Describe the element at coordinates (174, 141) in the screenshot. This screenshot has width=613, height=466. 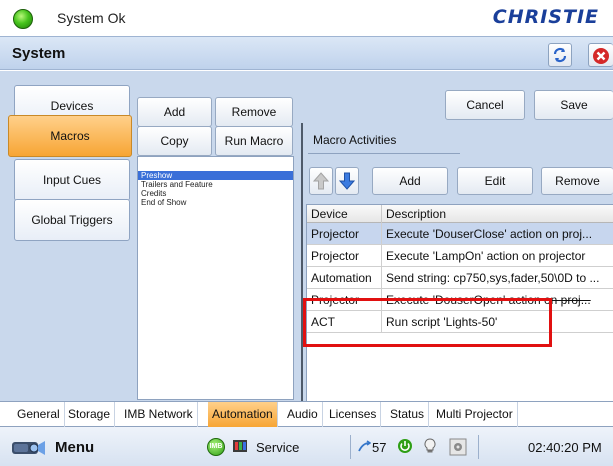
I see `copy-macro-button: Copy` at that location.